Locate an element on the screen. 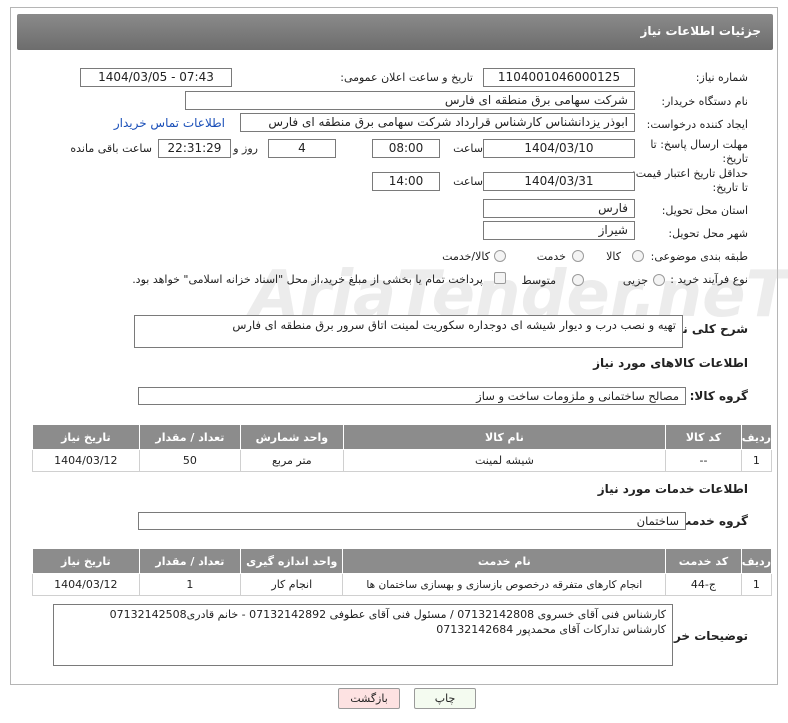  table-row: 1 -- شیشه لمینت متر مربع 50 1404/03/12 is located at coordinates (402, 460).